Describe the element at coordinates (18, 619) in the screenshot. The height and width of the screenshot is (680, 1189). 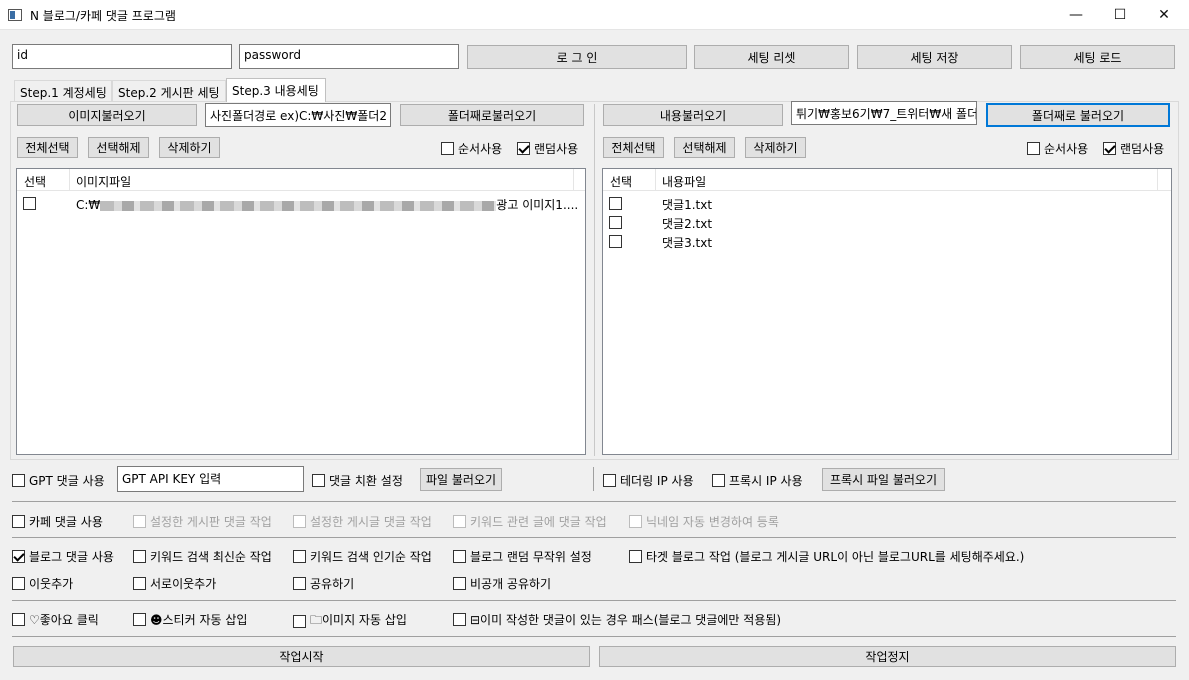
I see `like-click-box` at that location.